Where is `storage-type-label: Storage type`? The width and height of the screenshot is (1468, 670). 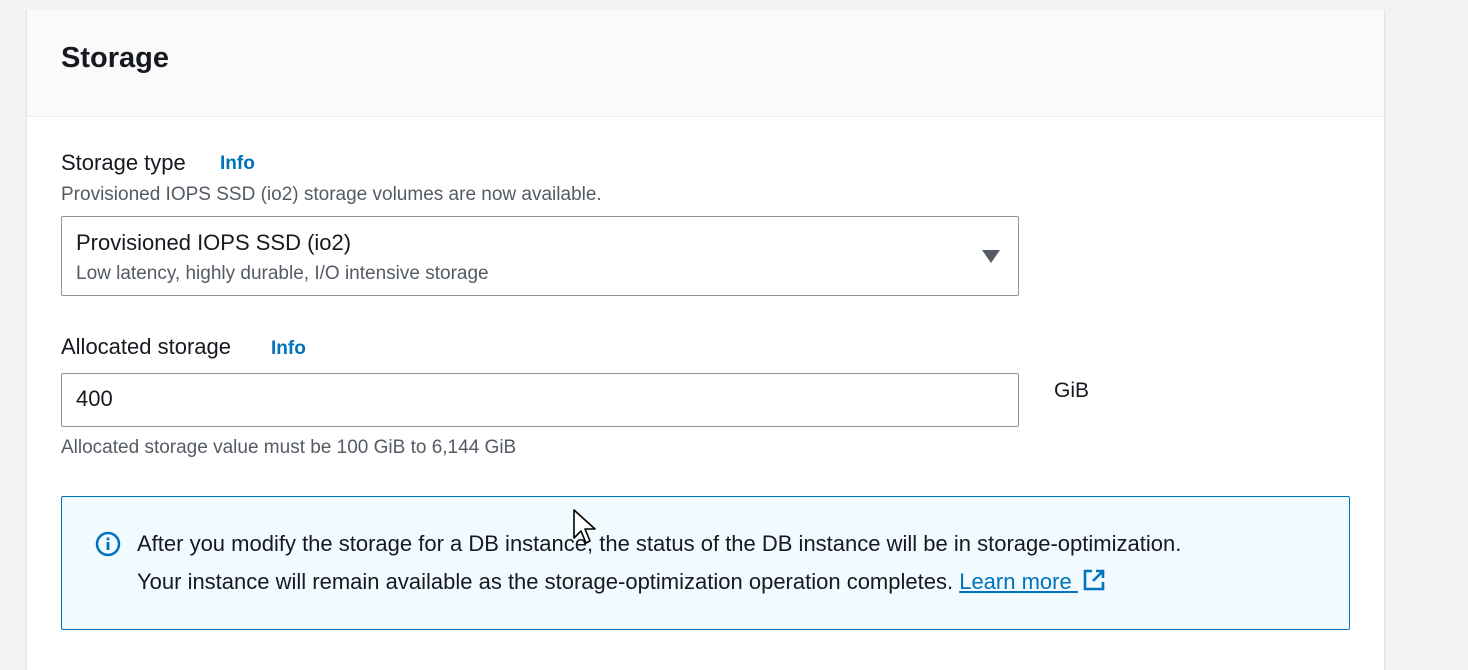 storage-type-label: Storage type is located at coordinates (123, 162).